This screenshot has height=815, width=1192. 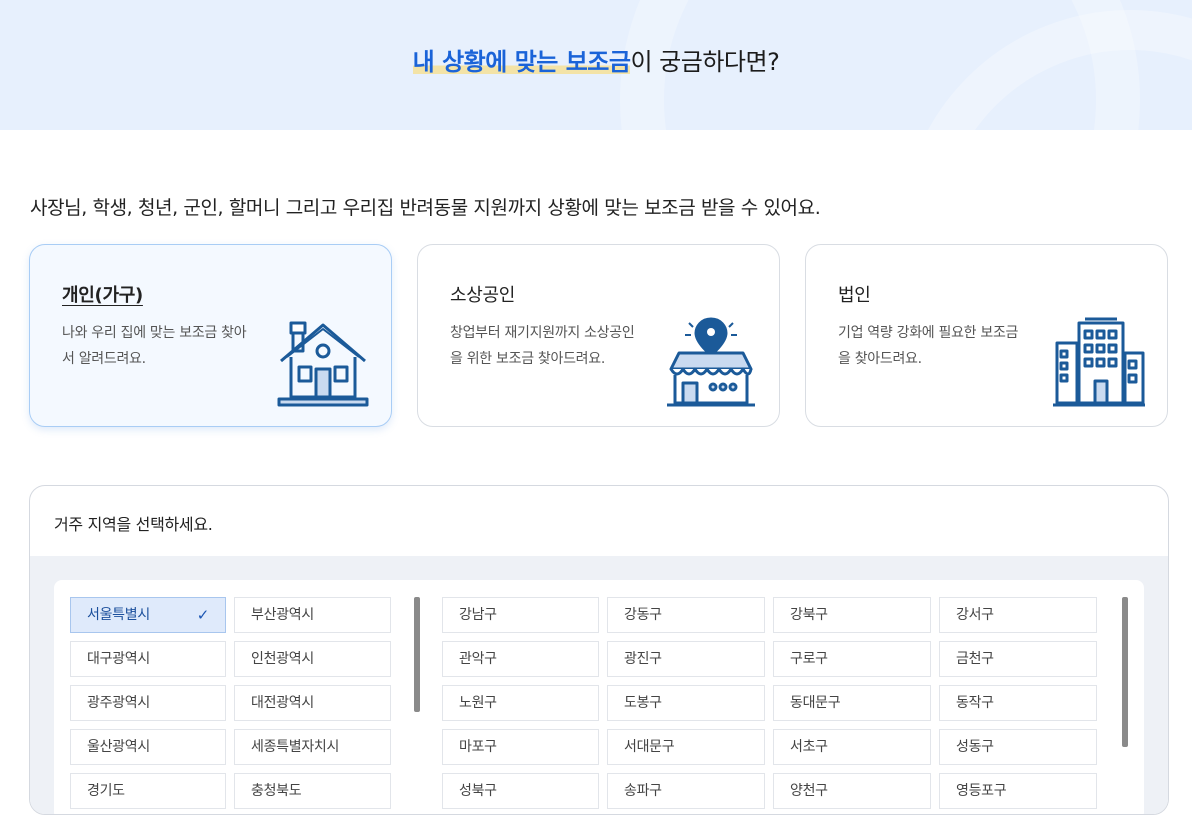 I want to click on title-rest: 이 궁금하다면?, so click(x=705, y=62).